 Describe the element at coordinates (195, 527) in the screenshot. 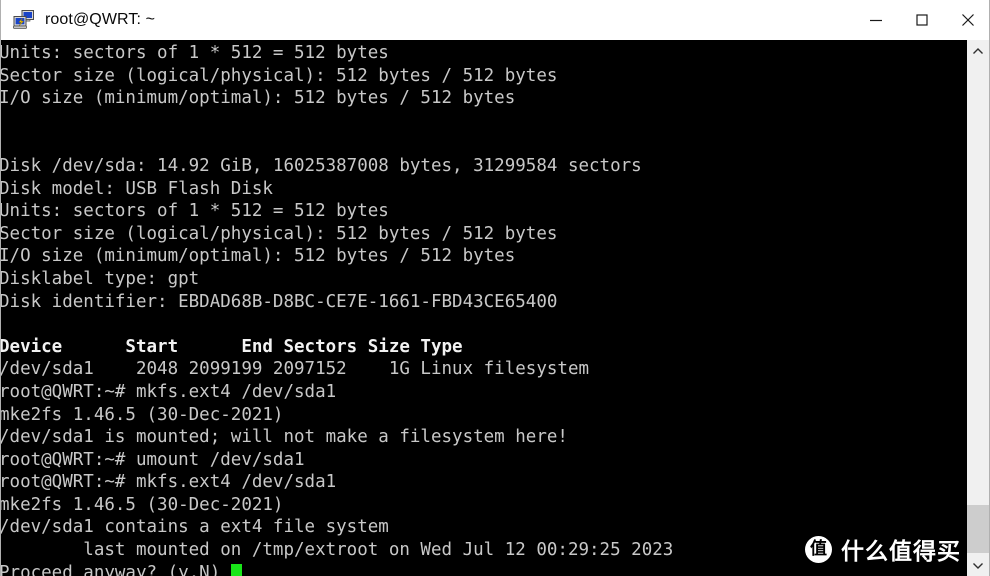

I see `terminal-line: /dev/sda1 contains a ext4 file system` at that location.